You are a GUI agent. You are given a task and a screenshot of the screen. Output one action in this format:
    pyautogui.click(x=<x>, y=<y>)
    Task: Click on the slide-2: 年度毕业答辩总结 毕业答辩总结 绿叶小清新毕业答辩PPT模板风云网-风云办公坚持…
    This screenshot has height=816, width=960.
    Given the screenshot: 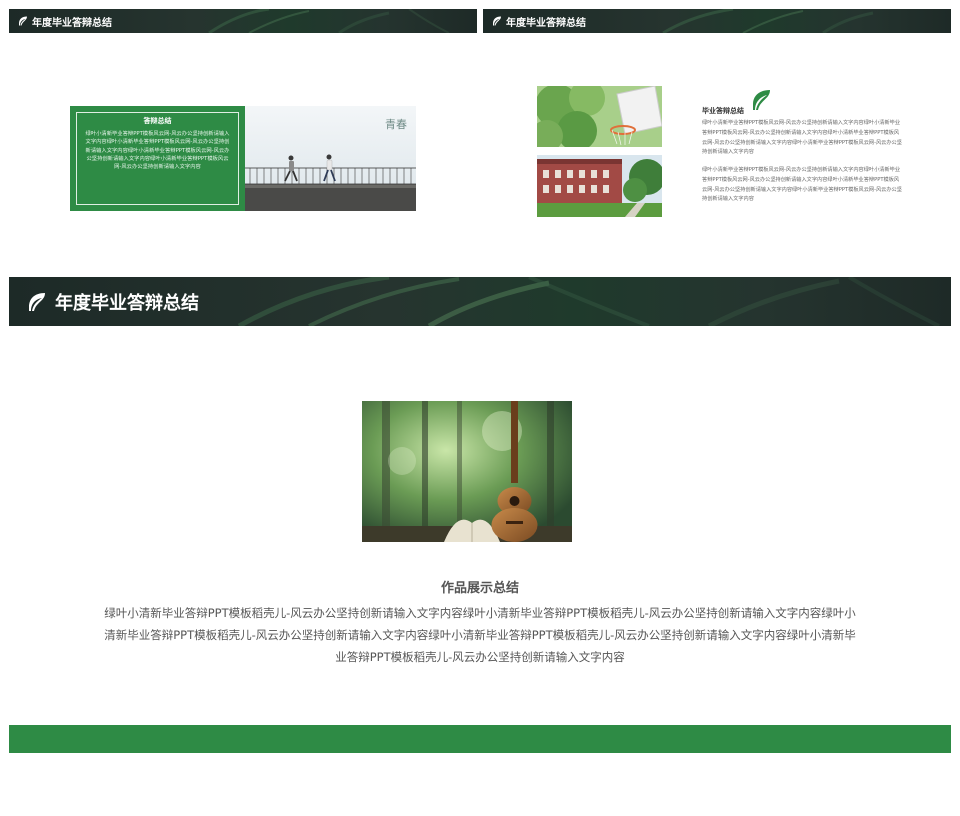 What is the action you would take?
    pyautogui.click(x=717, y=129)
    